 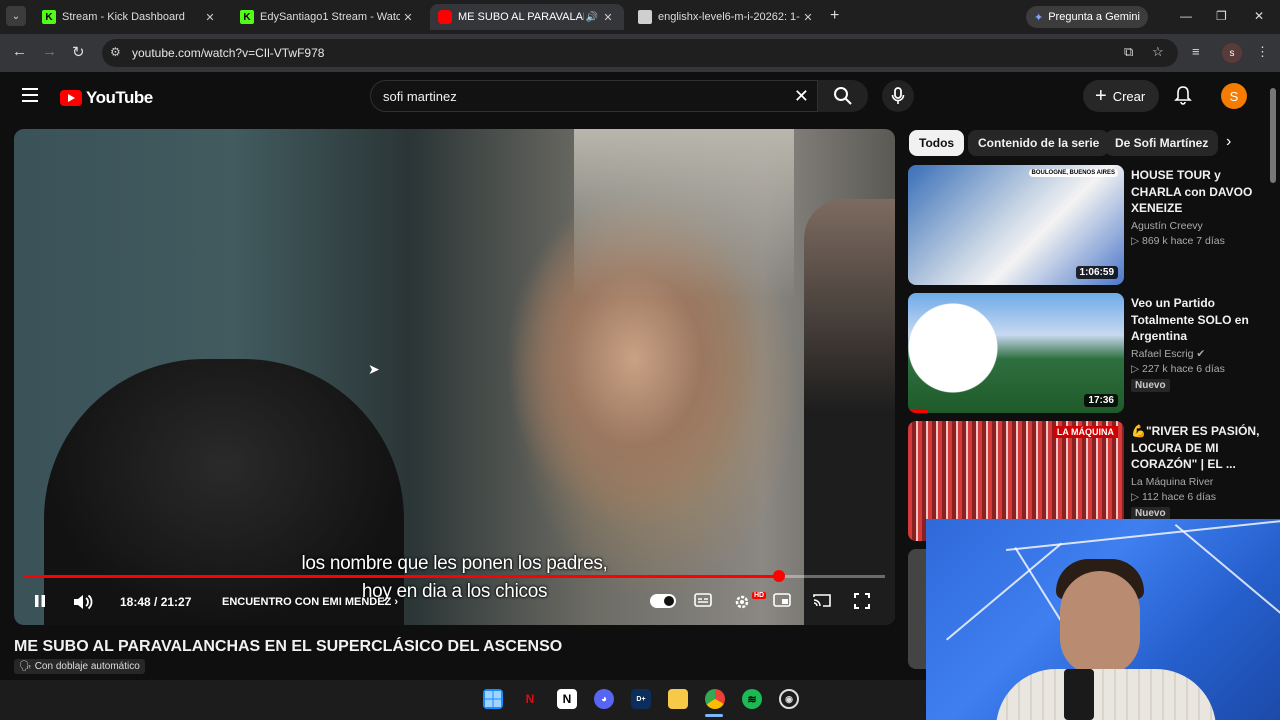 I want to click on search-input: sofi martinez ✕, so click(x=594, y=96).